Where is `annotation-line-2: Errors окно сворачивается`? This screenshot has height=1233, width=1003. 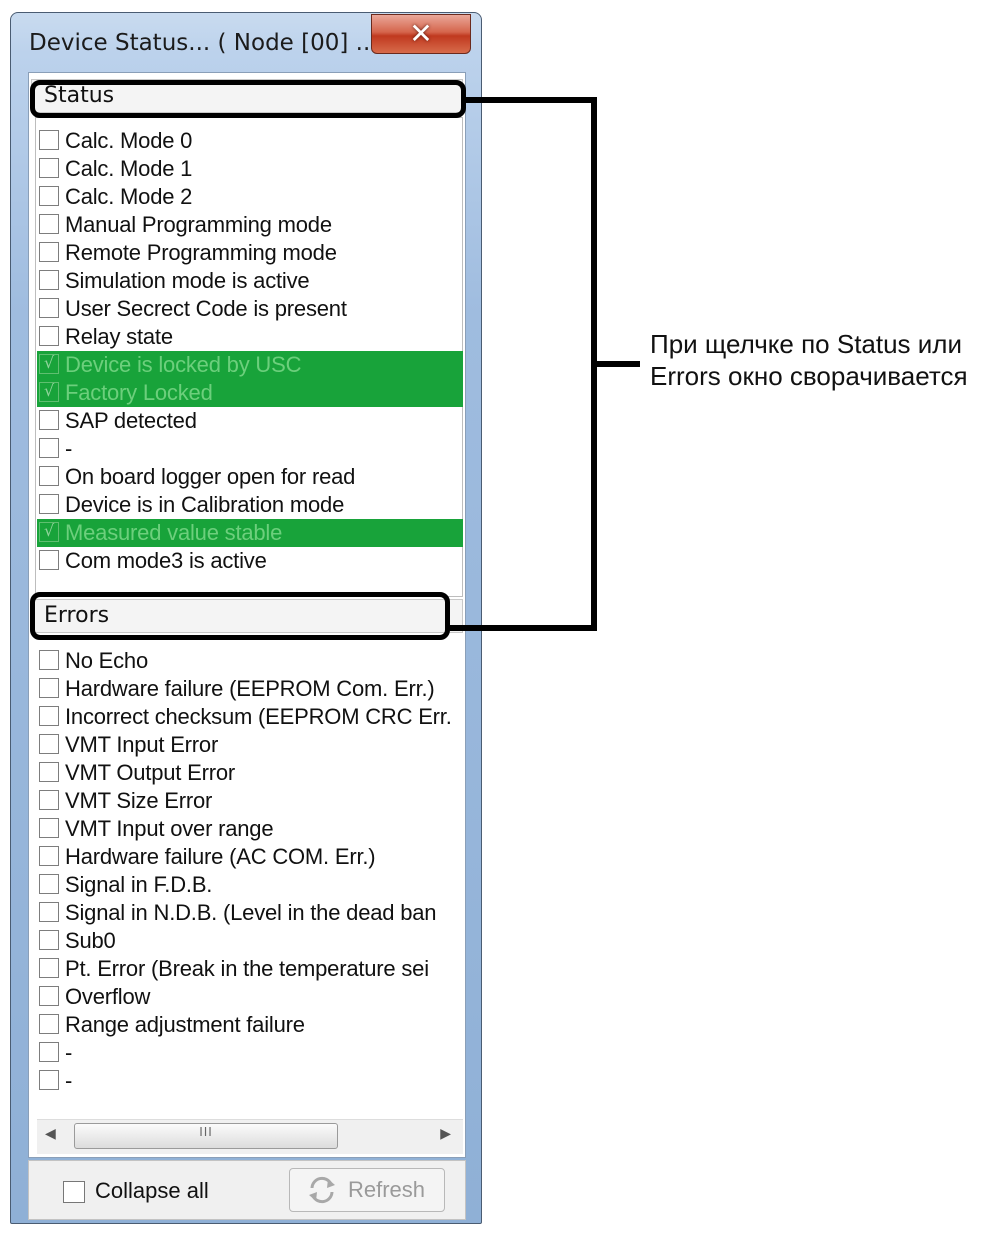
annotation-line-2: Errors окно сворачивается is located at coordinates (809, 376).